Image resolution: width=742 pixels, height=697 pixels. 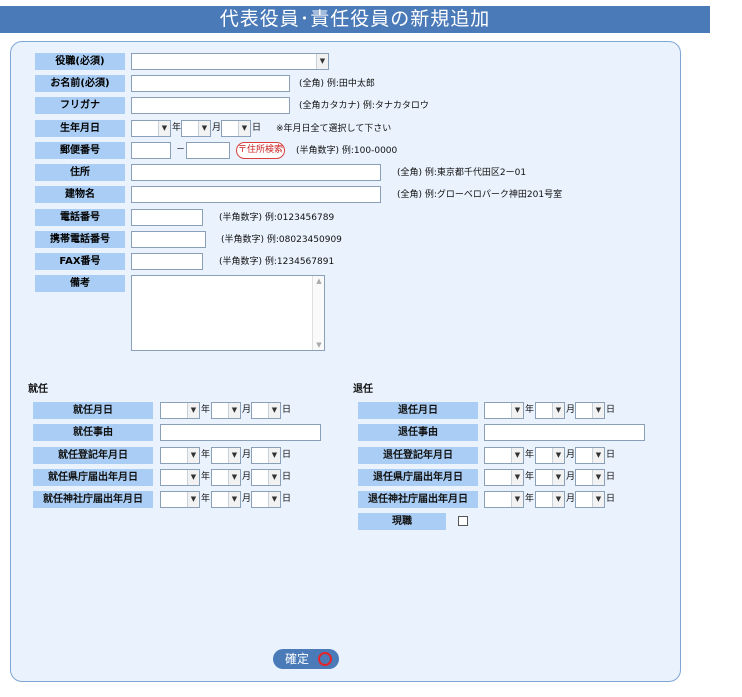 What do you see at coordinates (180, 410) in the screenshot?
I see `appointment-date-year-select: ▼` at bounding box center [180, 410].